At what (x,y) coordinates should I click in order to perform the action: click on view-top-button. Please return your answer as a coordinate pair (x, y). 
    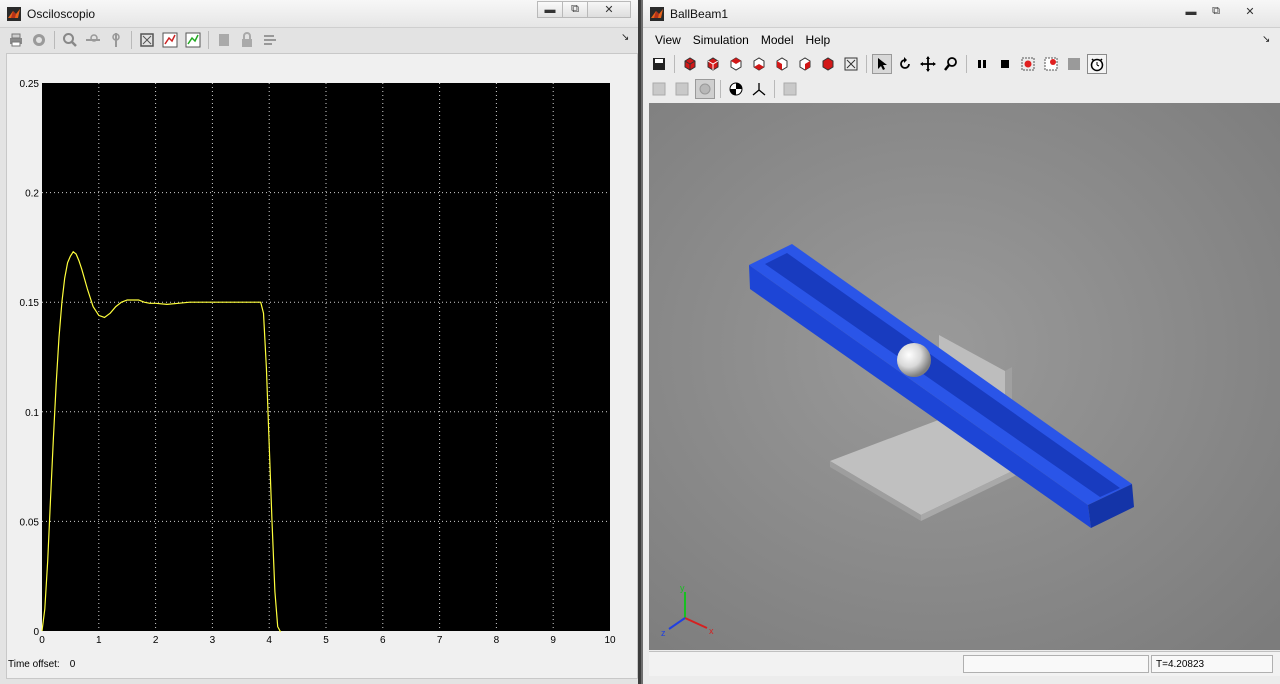
    Looking at the image, I should click on (736, 64).